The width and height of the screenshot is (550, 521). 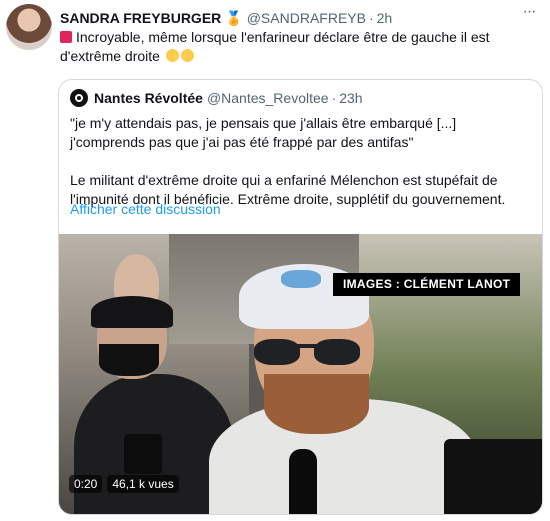 I want to click on main-person-beard, so click(x=316, y=404).